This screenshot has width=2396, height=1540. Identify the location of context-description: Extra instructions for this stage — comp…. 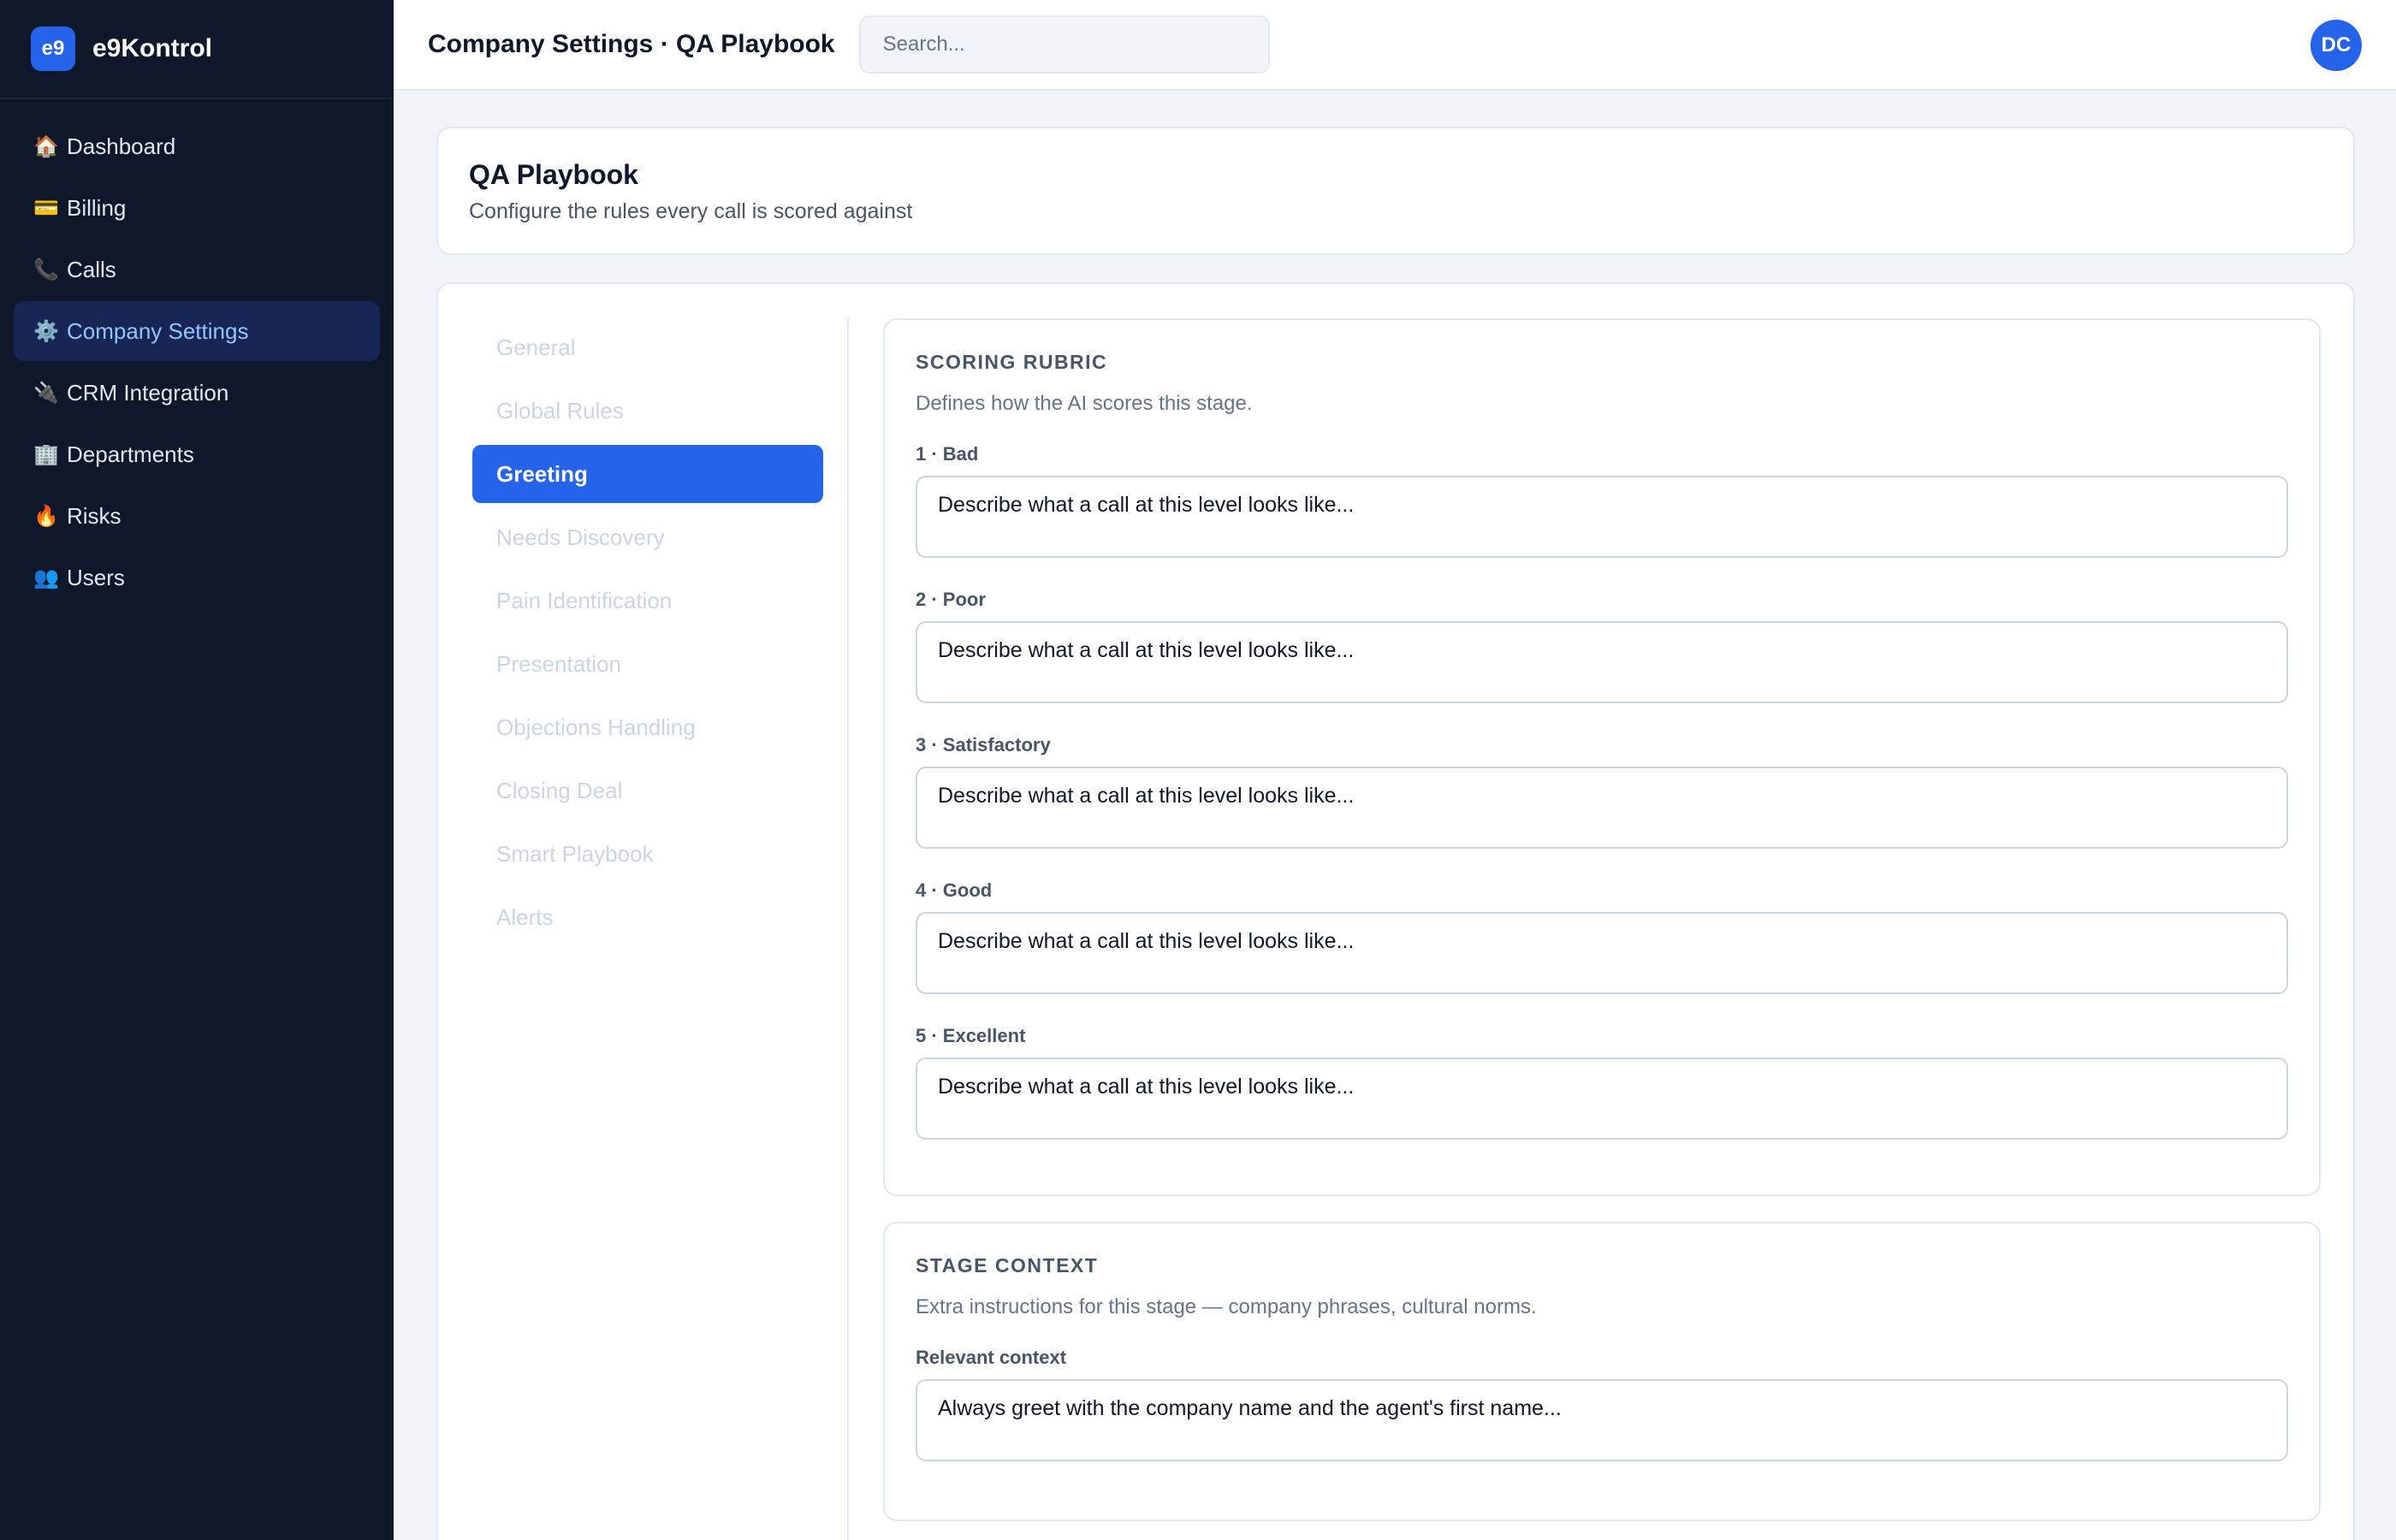
(1226, 1306).